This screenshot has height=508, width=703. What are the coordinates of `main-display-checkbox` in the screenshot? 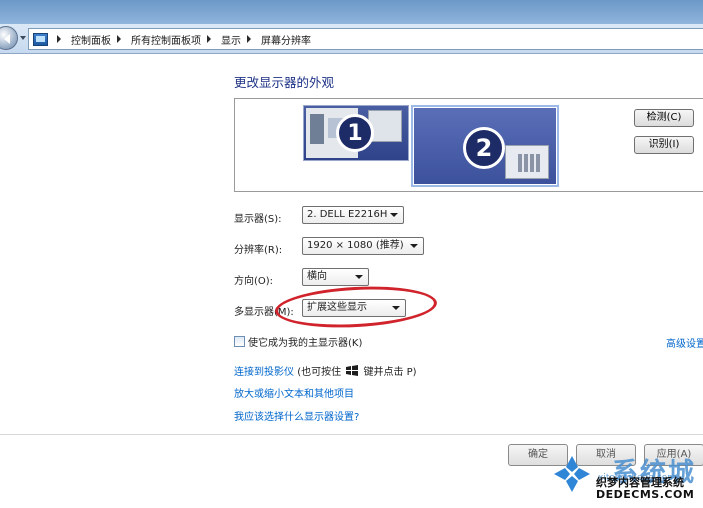 It's located at (239, 341).